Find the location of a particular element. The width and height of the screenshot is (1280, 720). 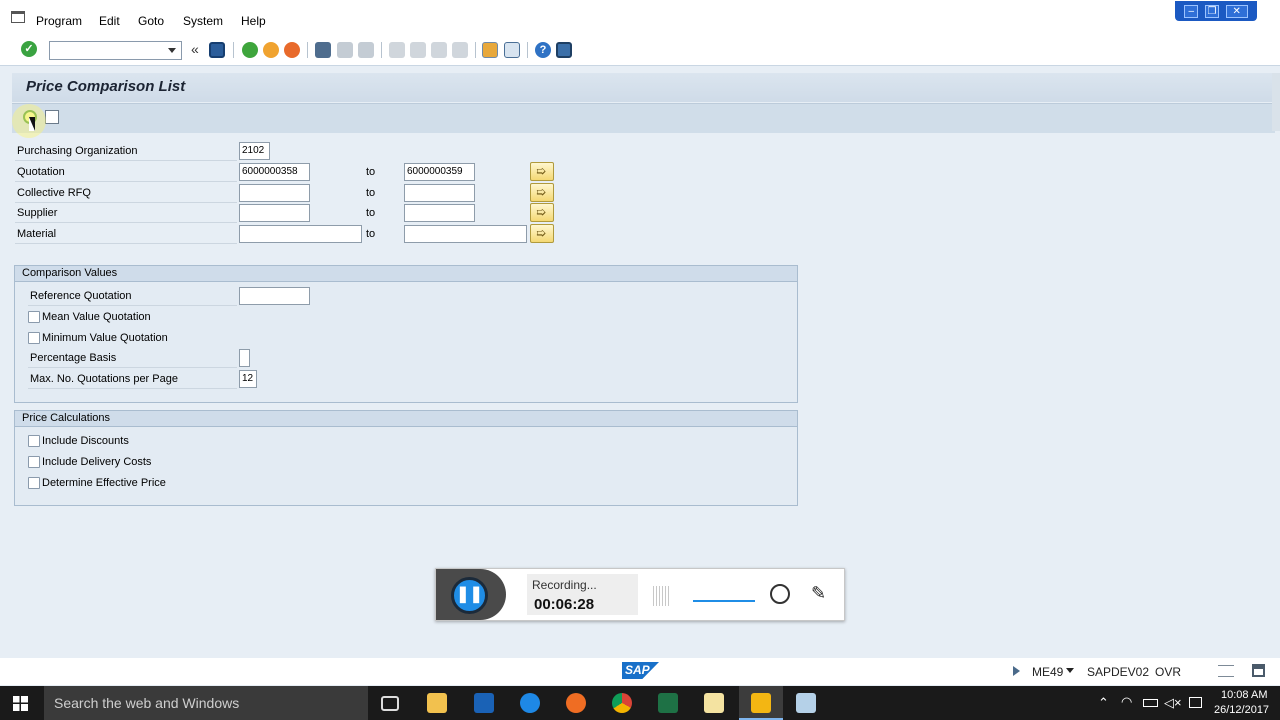

shortcut-icon is located at coordinates (512, 50).